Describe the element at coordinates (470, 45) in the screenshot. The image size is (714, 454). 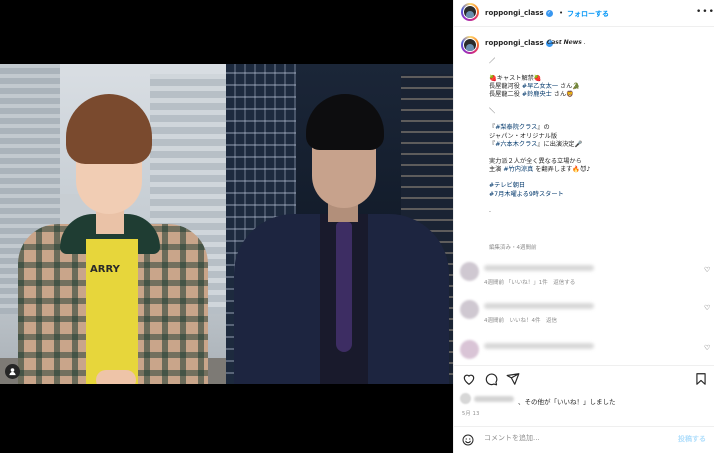
I see `caption-avatar` at that location.